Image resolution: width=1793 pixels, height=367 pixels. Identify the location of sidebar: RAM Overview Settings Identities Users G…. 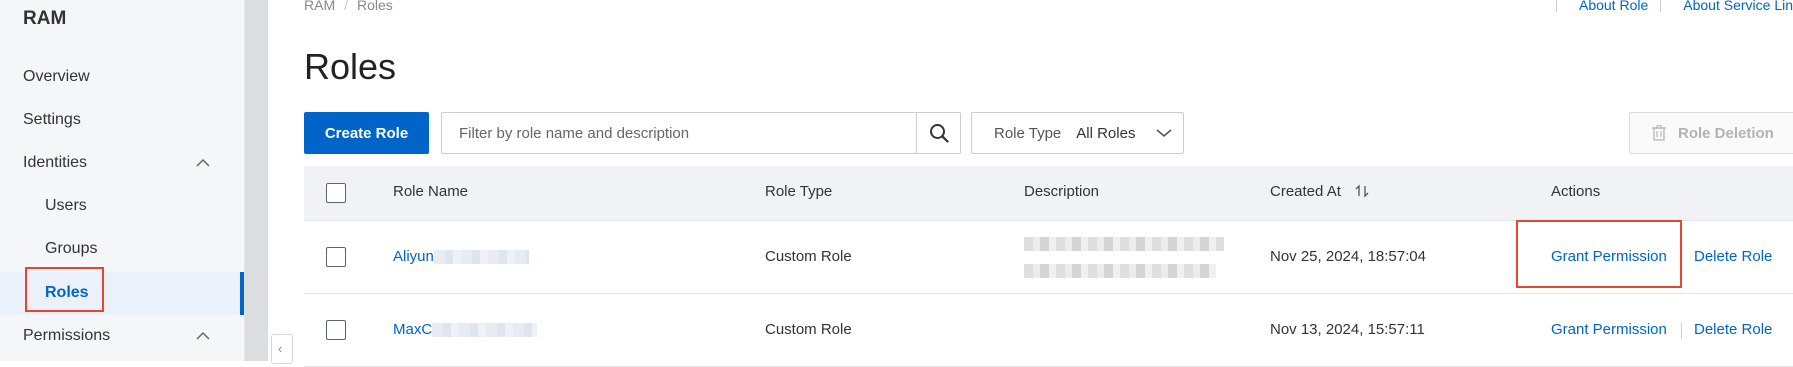
(122, 180).